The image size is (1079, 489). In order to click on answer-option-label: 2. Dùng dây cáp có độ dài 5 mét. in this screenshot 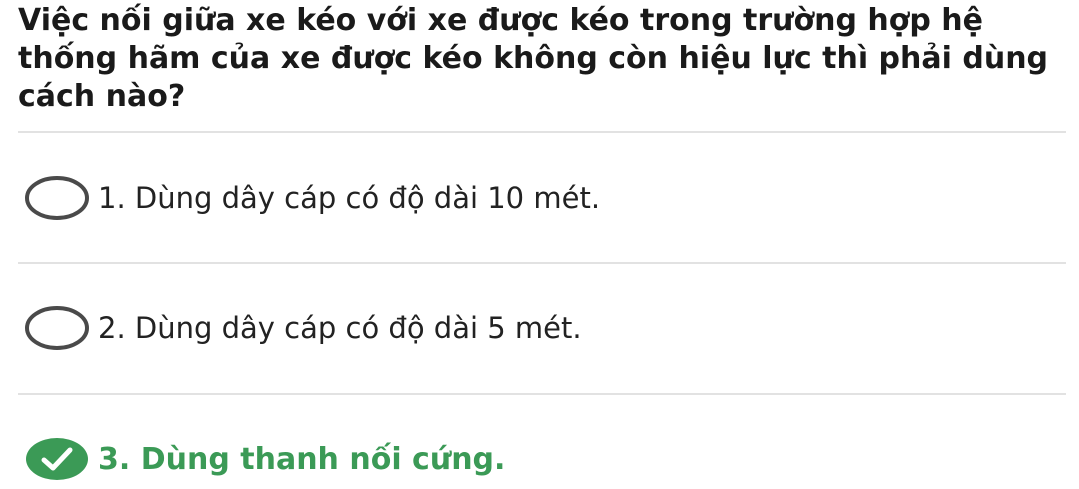, I will do `click(340, 328)`.